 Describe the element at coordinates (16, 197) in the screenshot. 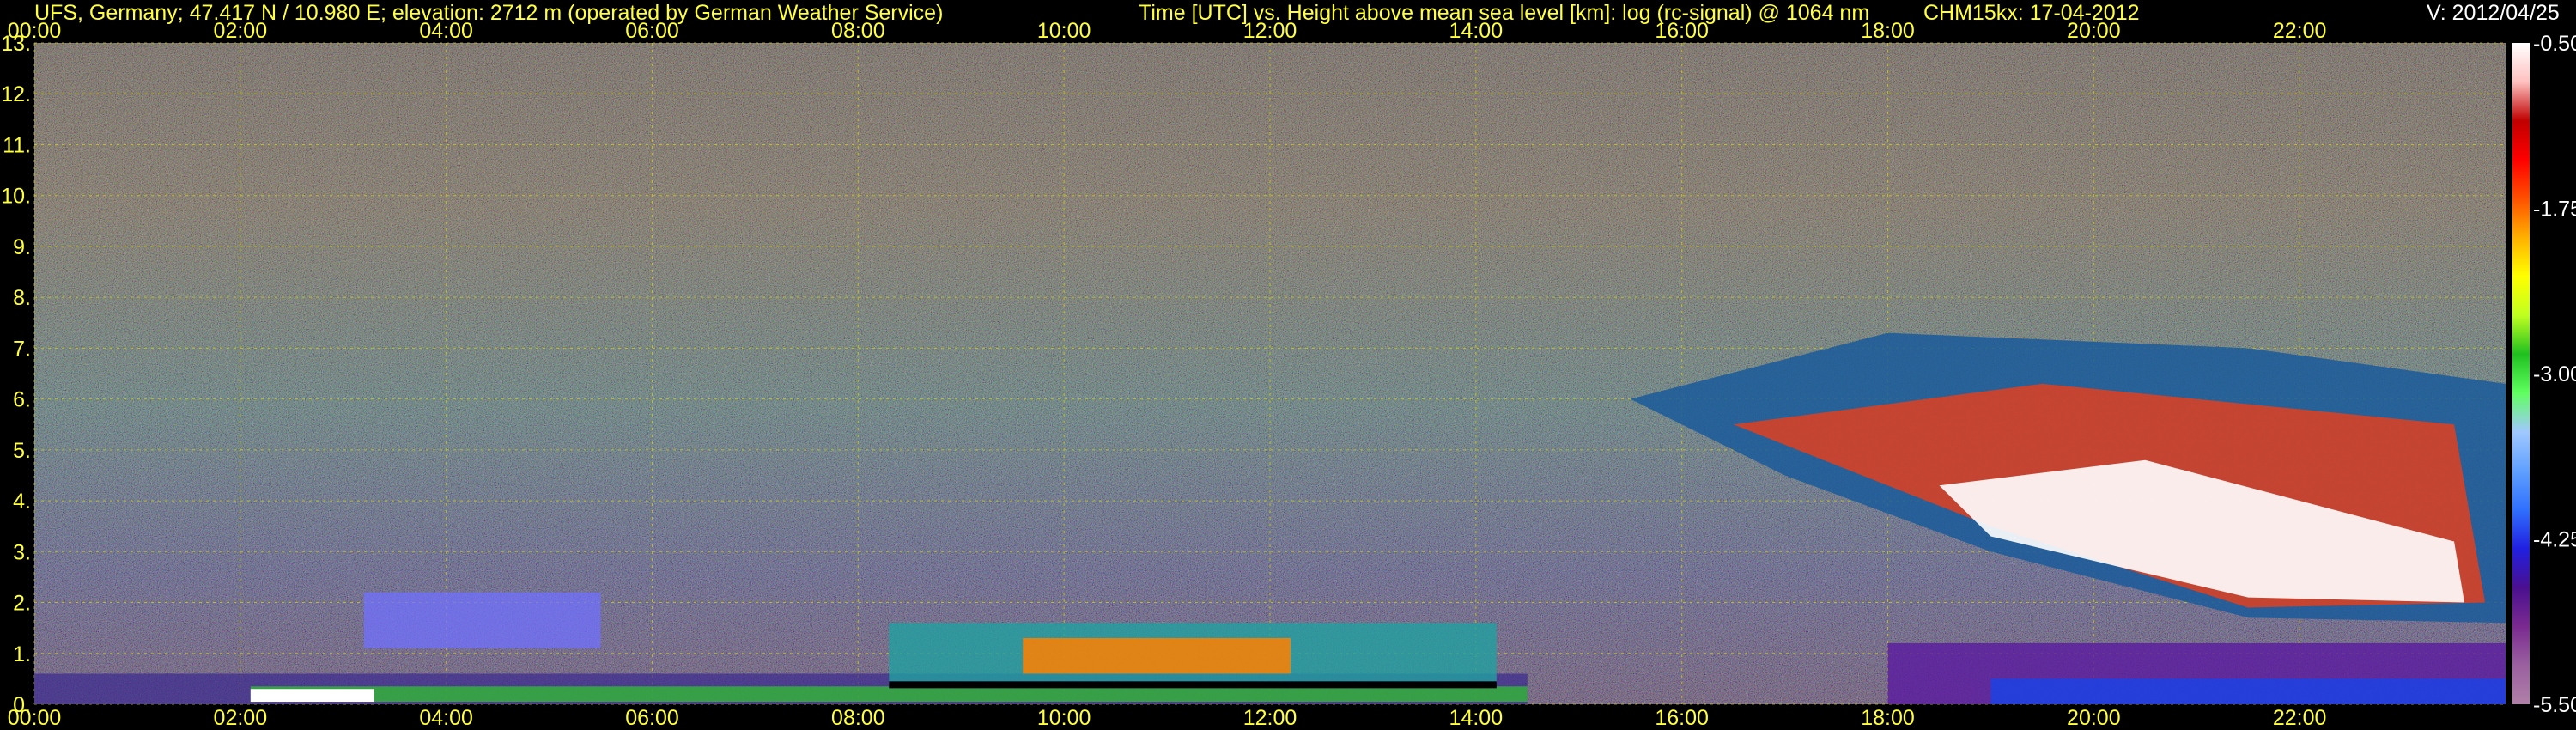

I see `y-tick-10: 10.` at that location.